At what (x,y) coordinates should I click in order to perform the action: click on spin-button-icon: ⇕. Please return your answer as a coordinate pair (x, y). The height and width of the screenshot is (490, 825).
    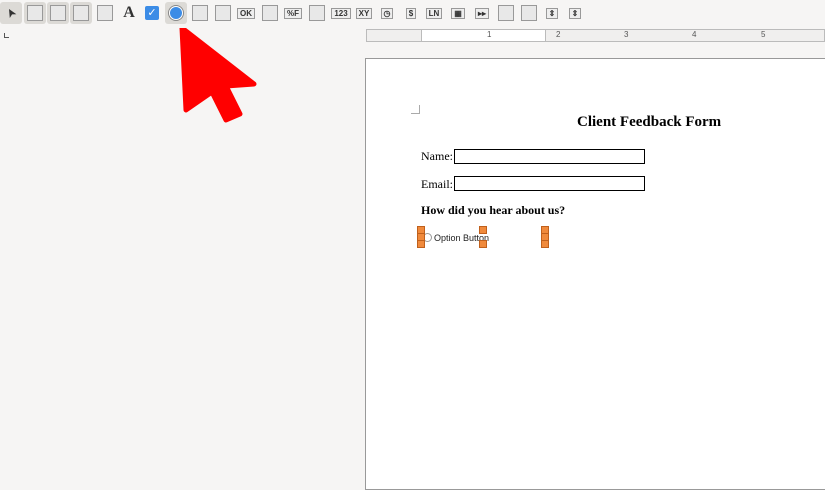
    Looking at the image, I should click on (552, 13).